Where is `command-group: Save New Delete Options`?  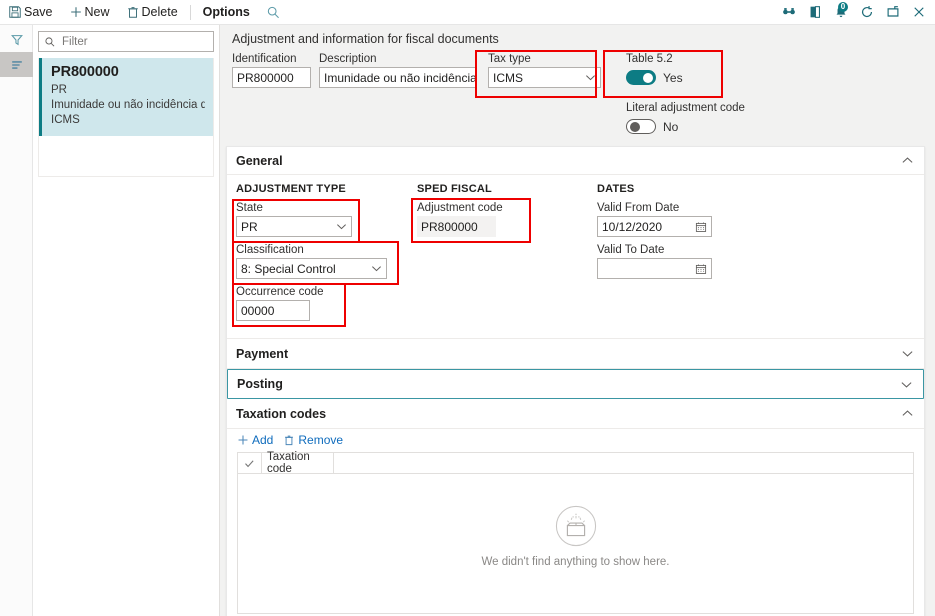
command-group: Save New Delete Options is located at coordinates (144, 12).